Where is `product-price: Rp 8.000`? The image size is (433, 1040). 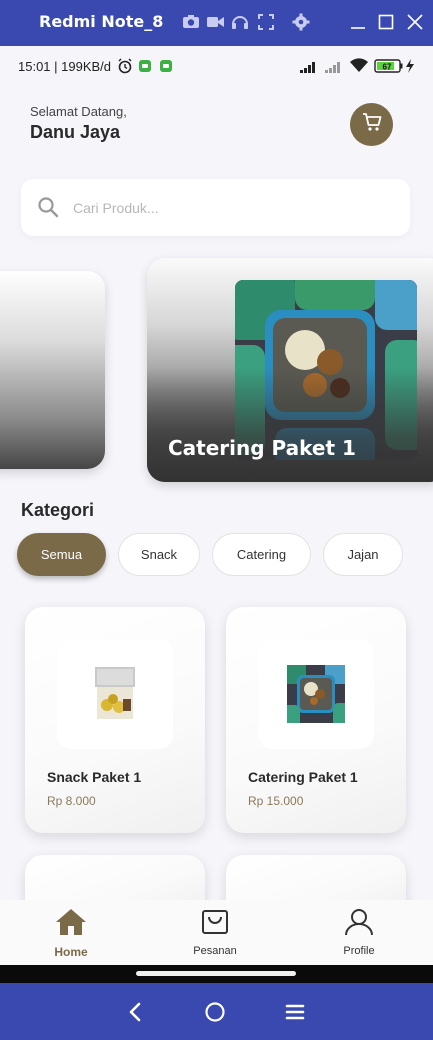
product-price: Rp 8.000 is located at coordinates (71, 801).